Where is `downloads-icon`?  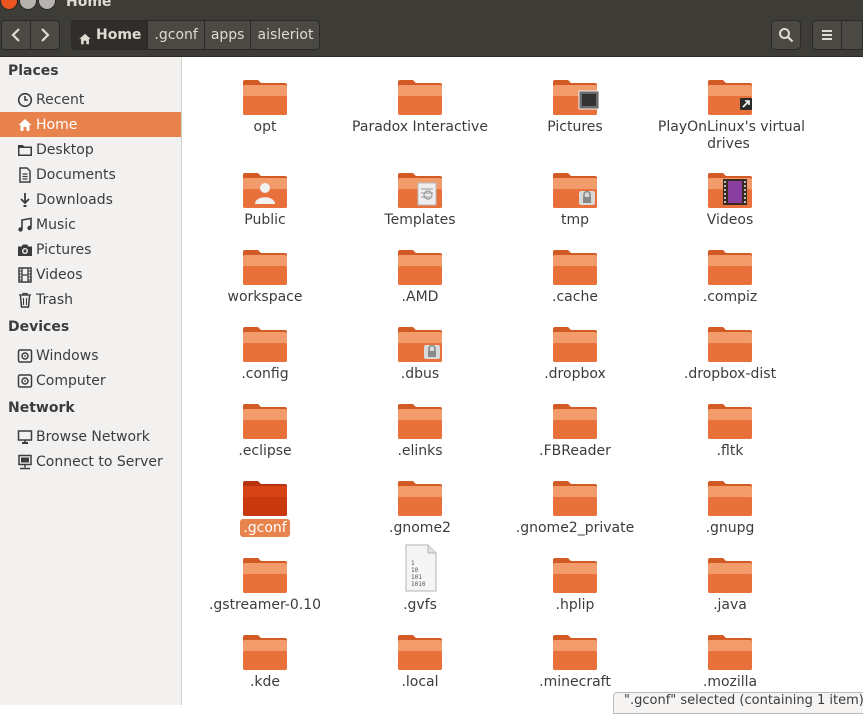 downloads-icon is located at coordinates (25, 200).